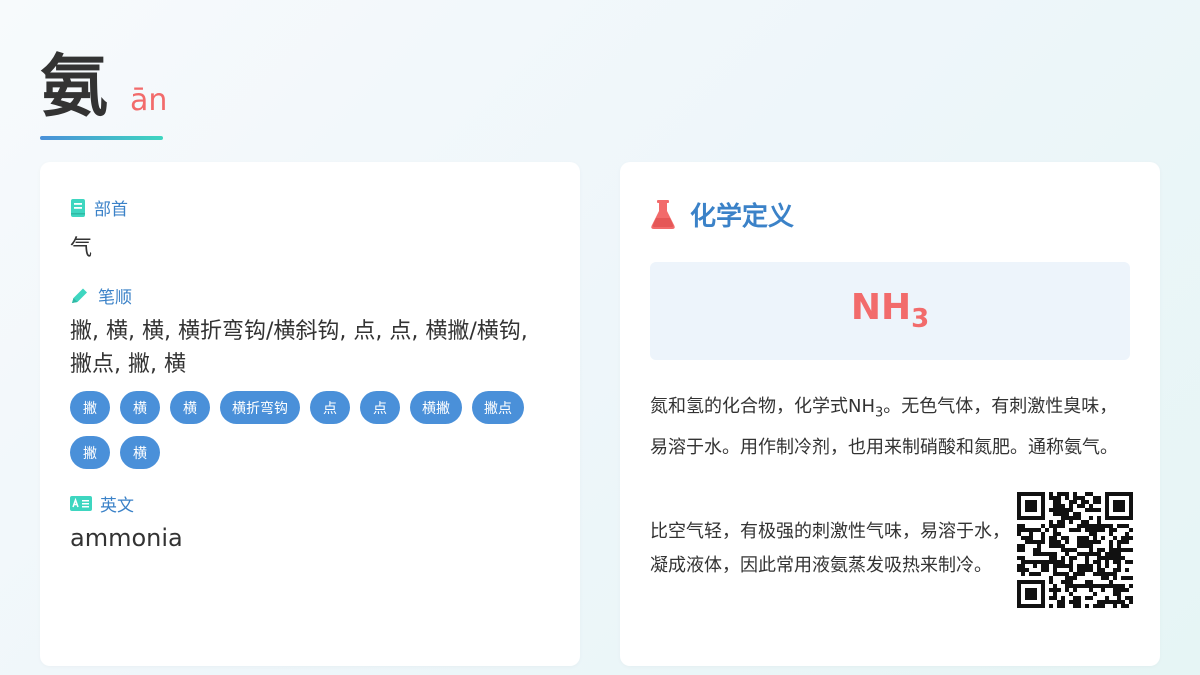 Image resolution: width=1200 pixels, height=675 pixels. What do you see at coordinates (315, 430) in the screenshot?
I see `stroke-tags: 撇 横 横 横折弯钩 点 点 横撇 撇点 撇 横` at bounding box center [315, 430].